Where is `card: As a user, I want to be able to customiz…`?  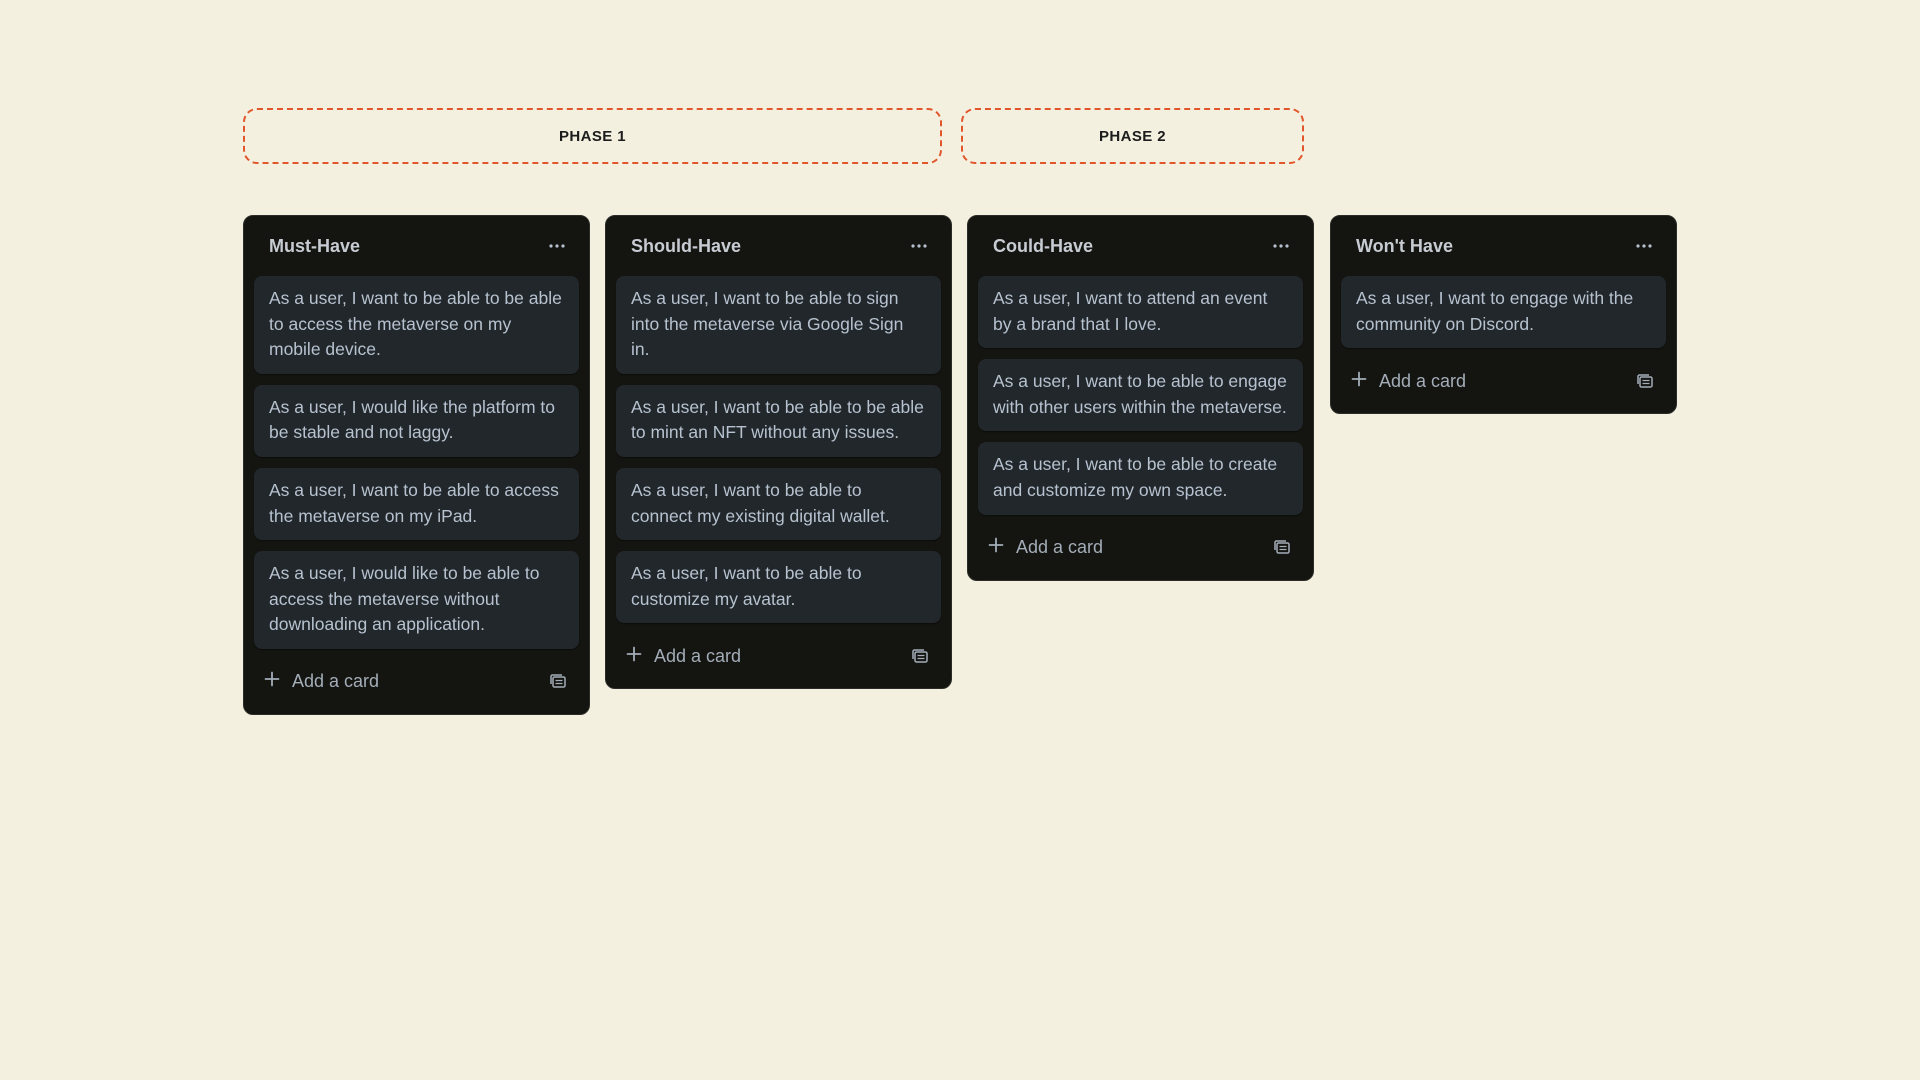 card: As a user, I want to be able to customiz… is located at coordinates (778, 587).